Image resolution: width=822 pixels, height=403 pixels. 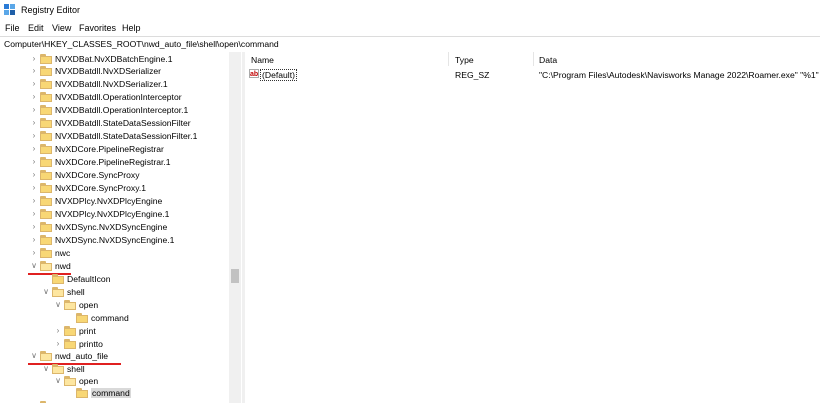 I want to click on tree-node: DefaultIcon, so click(x=114, y=279).